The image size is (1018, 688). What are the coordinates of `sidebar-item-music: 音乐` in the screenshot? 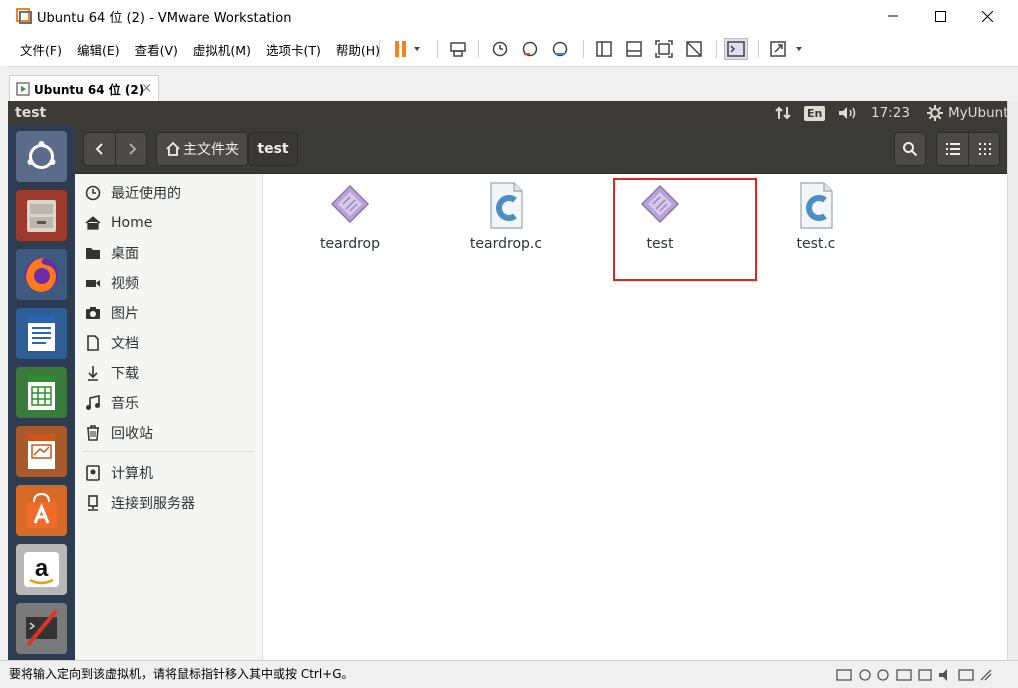 It's located at (169, 403).